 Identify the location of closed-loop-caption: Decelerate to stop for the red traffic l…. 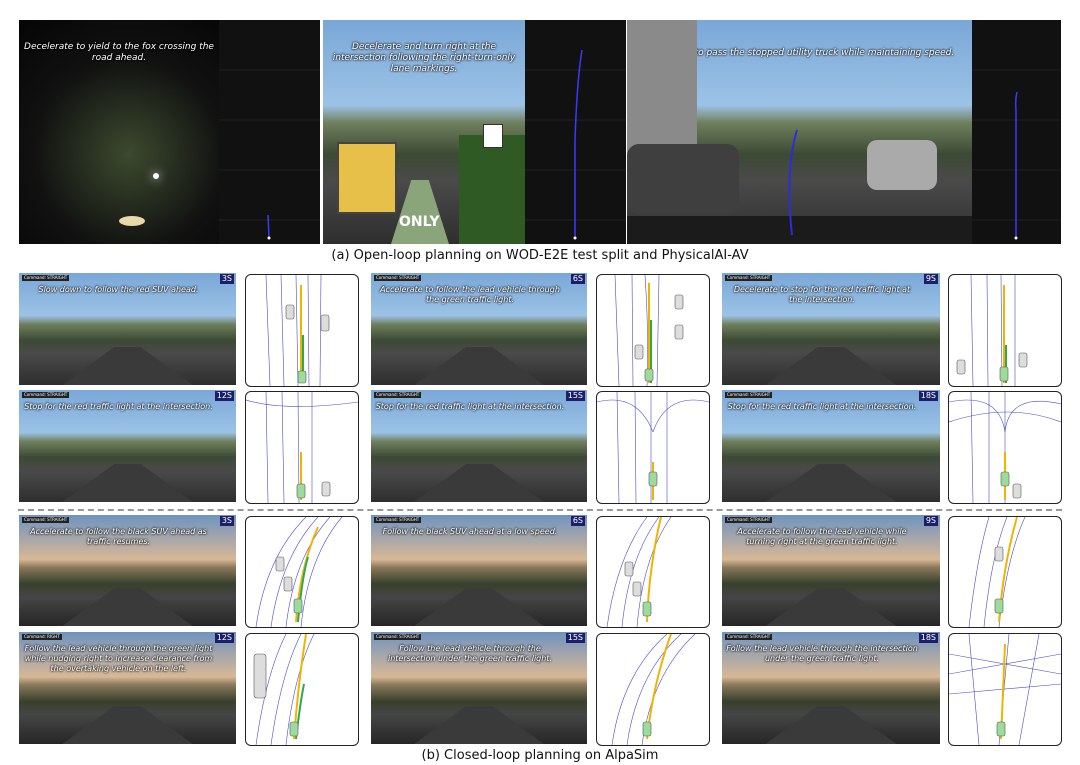
(822, 294).